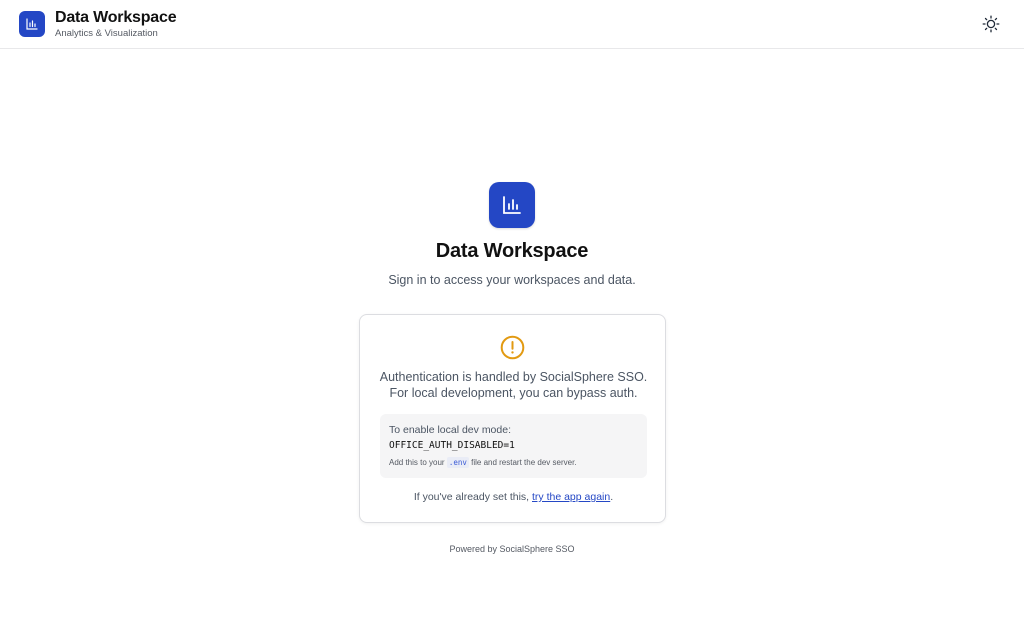 Image resolution: width=1024 pixels, height=640 pixels. What do you see at coordinates (524, 462) in the screenshot?
I see `dev-note-suffix: file and restart the dev server.` at bounding box center [524, 462].